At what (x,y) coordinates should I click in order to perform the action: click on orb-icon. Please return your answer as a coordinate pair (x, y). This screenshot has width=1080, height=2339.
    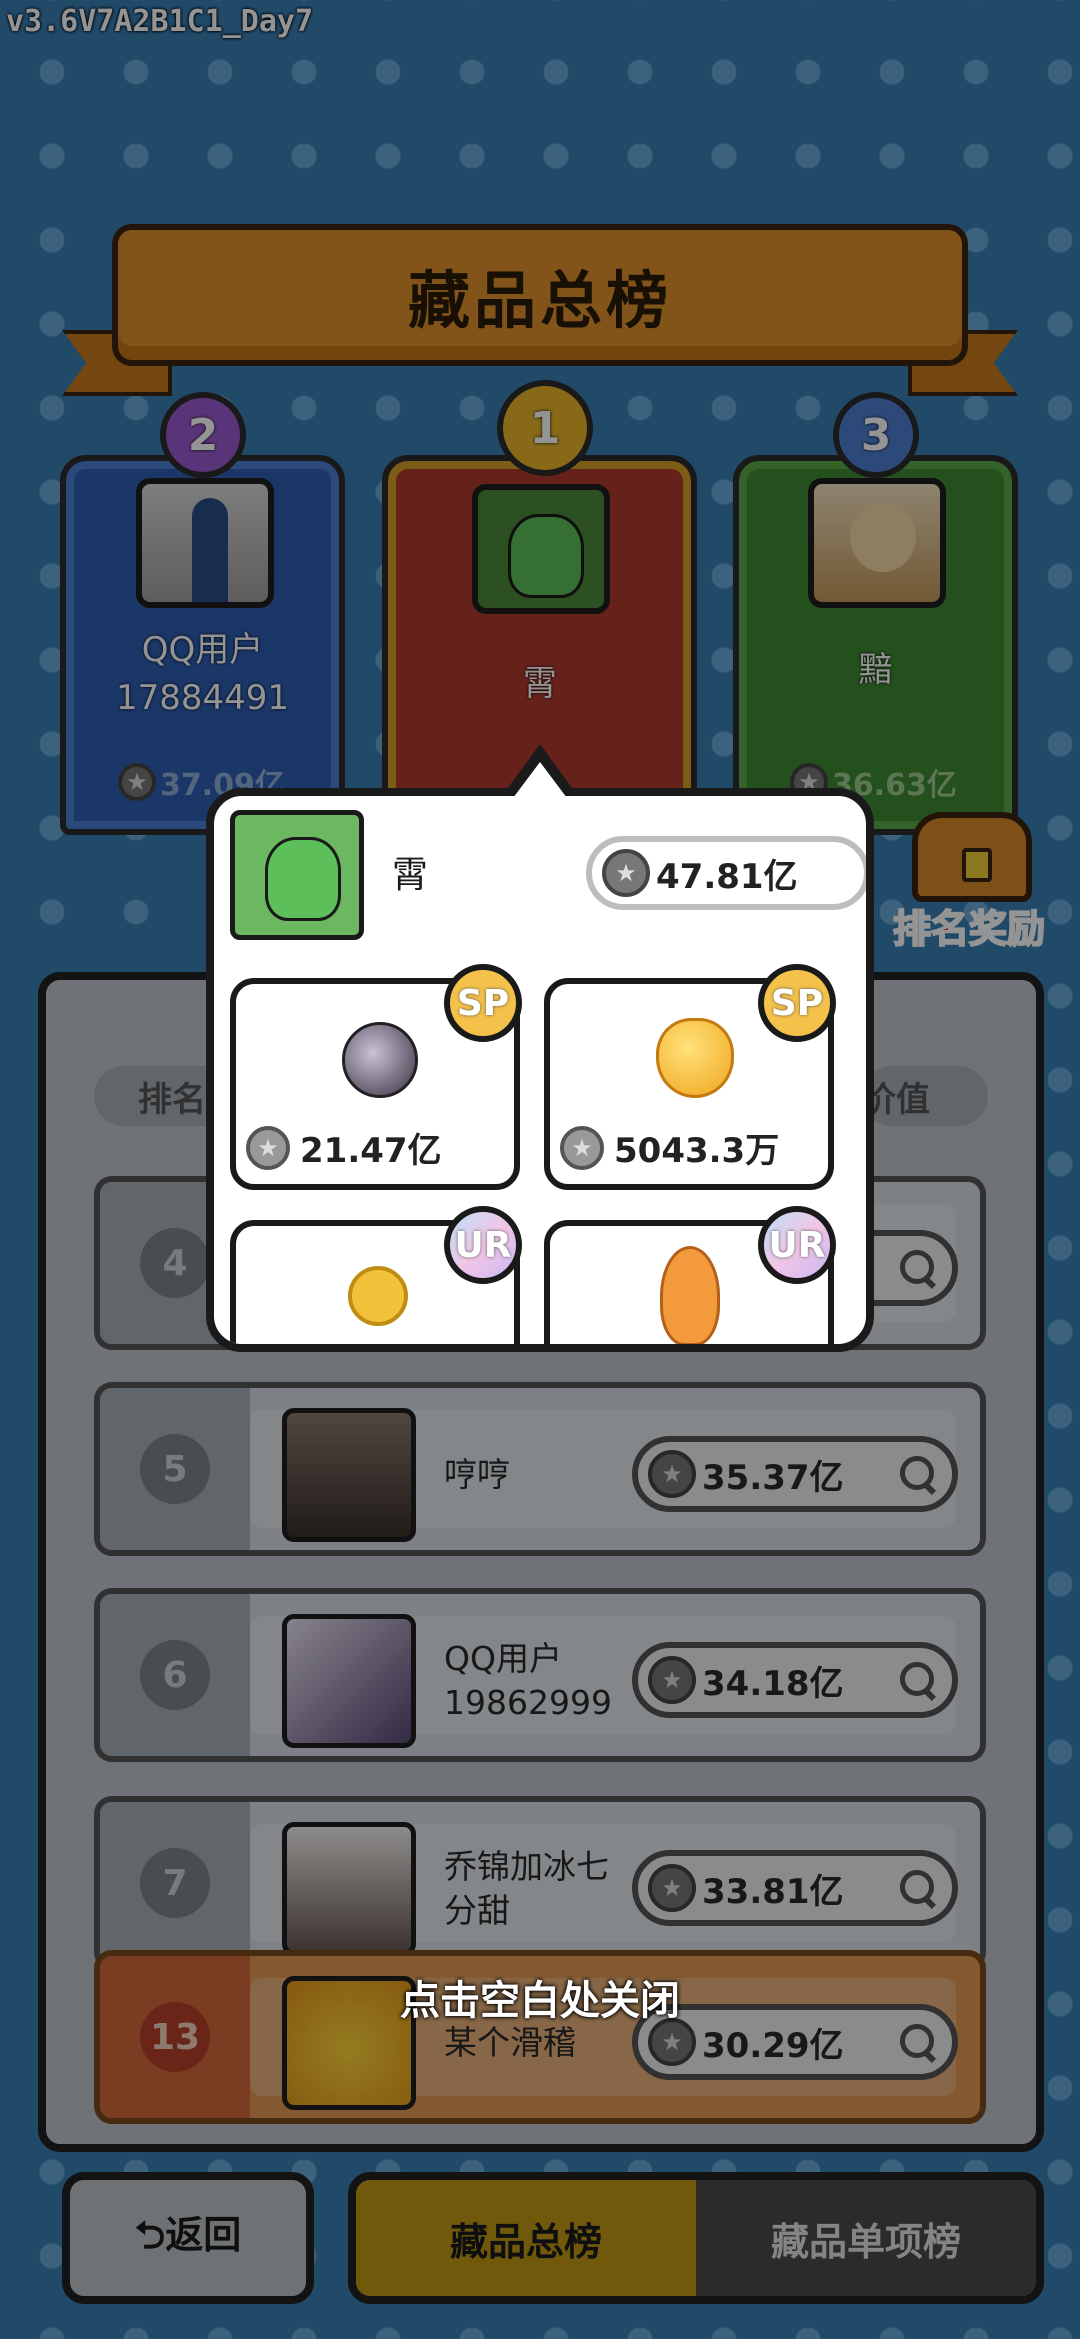
    Looking at the image, I should click on (380, 1060).